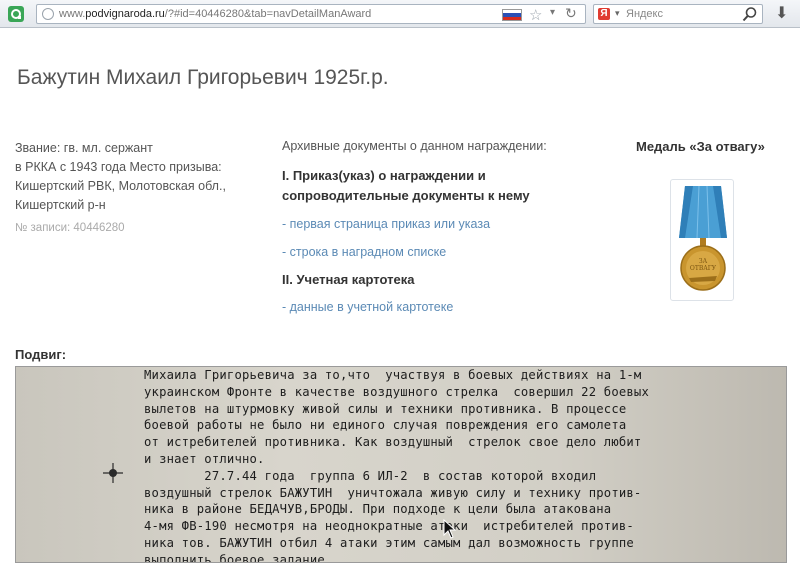 This screenshot has width=800, height=563. What do you see at coordinates (552, 12) in the screenshot?
I see `dropdown-icon: ▾` at bounding box center [552, 12].